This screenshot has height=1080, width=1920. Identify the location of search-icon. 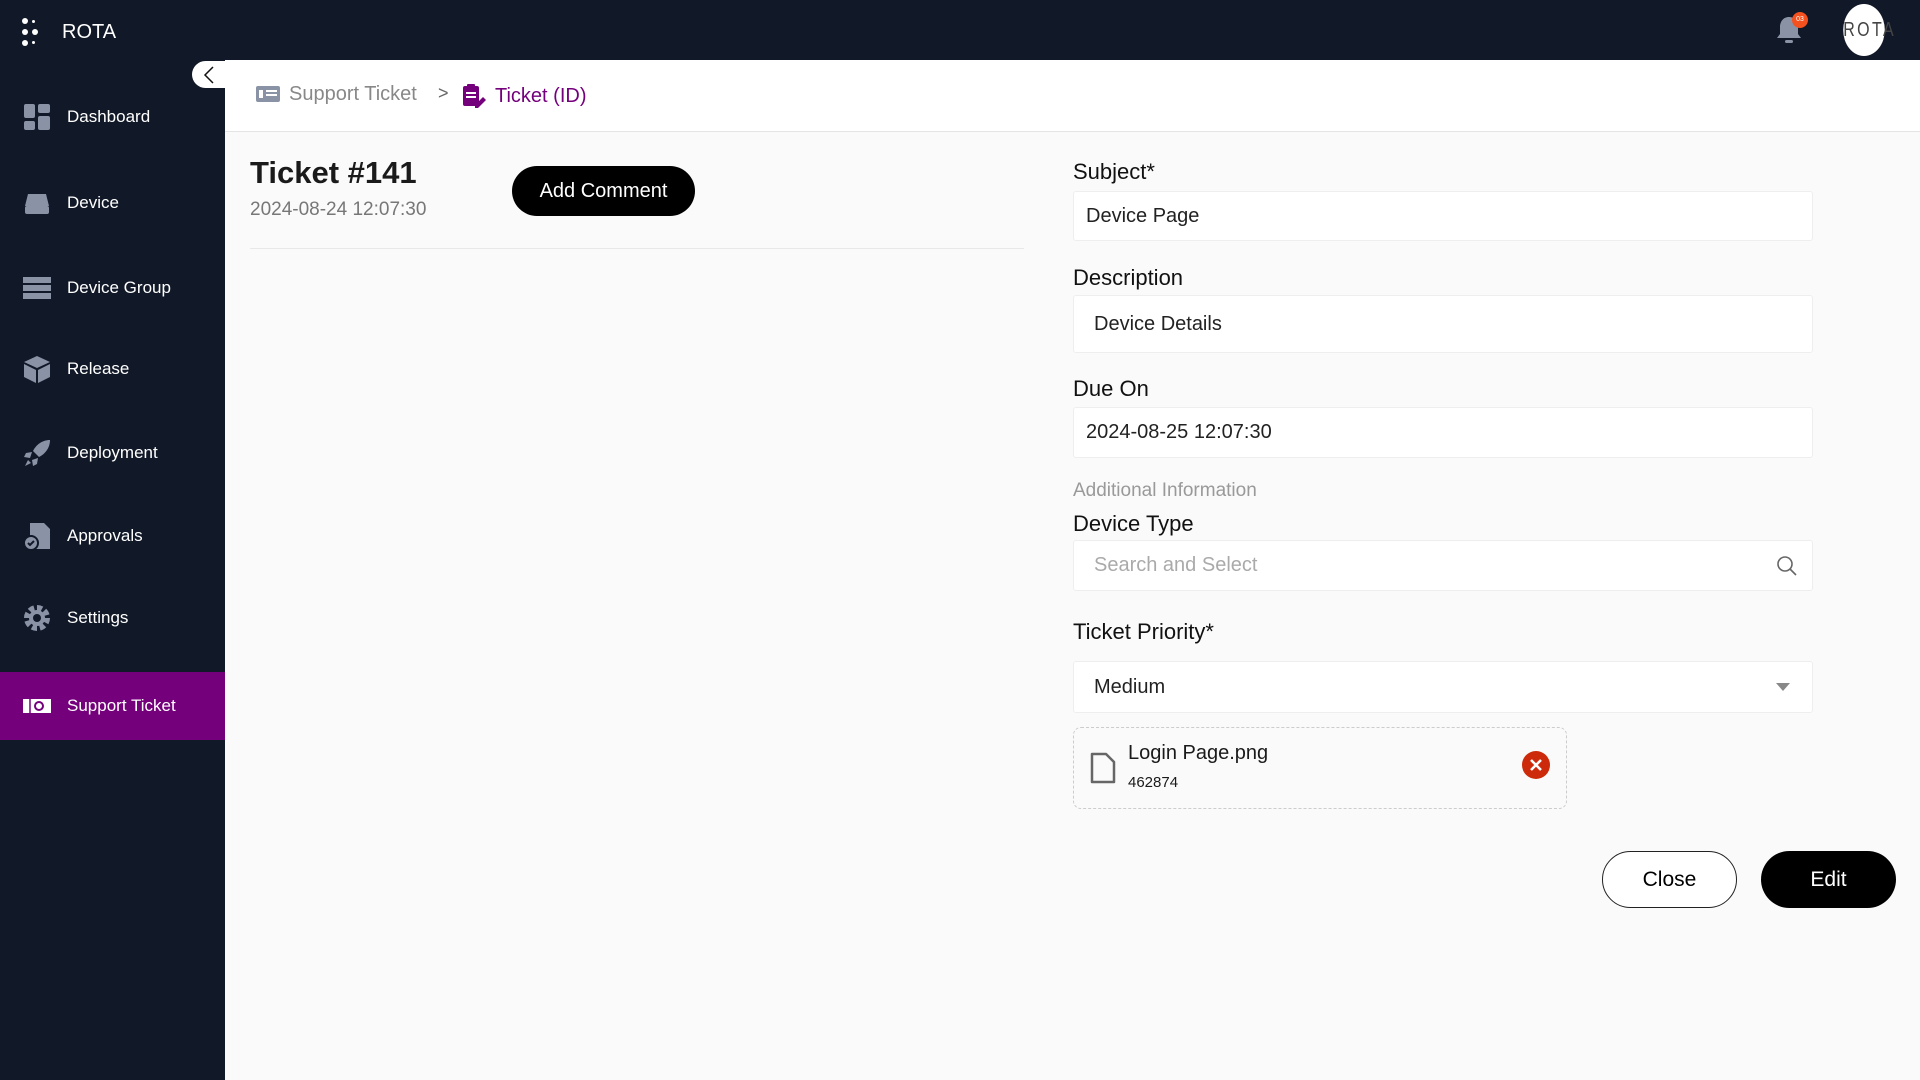
(1787, 565).